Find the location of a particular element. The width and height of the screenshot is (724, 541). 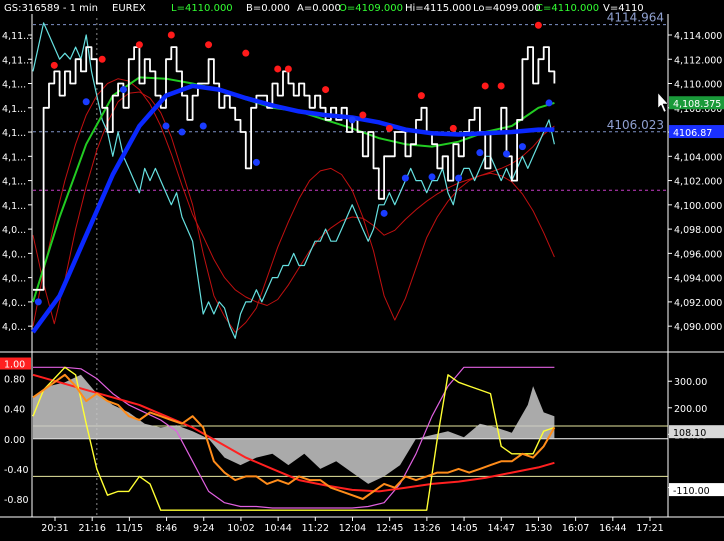

header-high: Hi=4115.000 is located at coordinates (438, 8).